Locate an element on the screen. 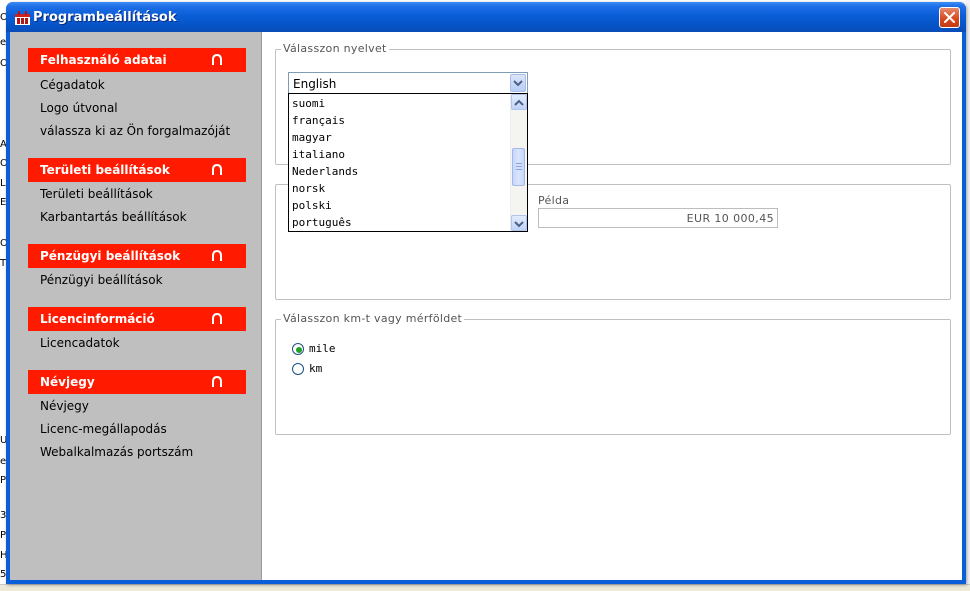 This screenshot has height=591, width=970. language-option-norsk: norsk is located at coordinates (308, 188).